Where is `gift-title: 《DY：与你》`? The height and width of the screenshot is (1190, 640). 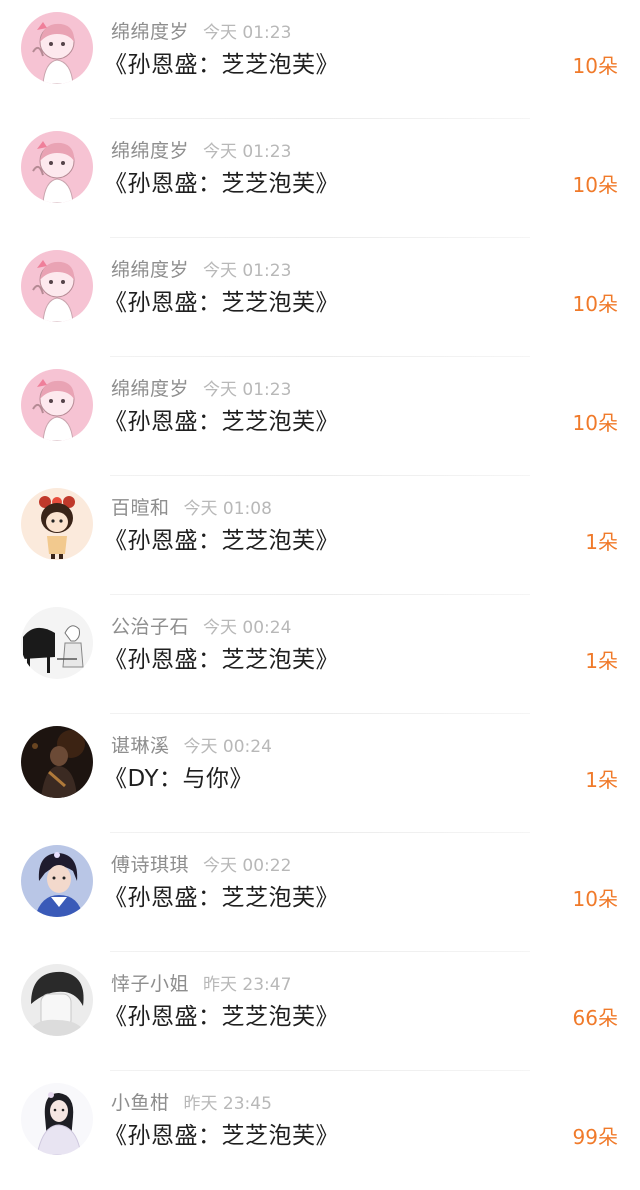
gift-title: 《DY：与你》 is located at coordinates (179, 779).